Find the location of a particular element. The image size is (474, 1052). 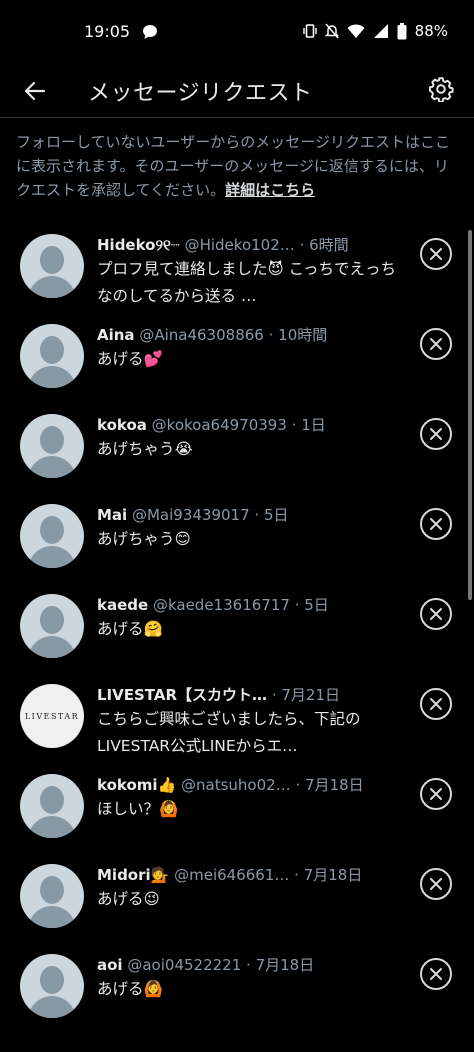

request-content: Midori💁 @mei646661… · 7月18日 あげる😉 is located at coordinates (247, 888).